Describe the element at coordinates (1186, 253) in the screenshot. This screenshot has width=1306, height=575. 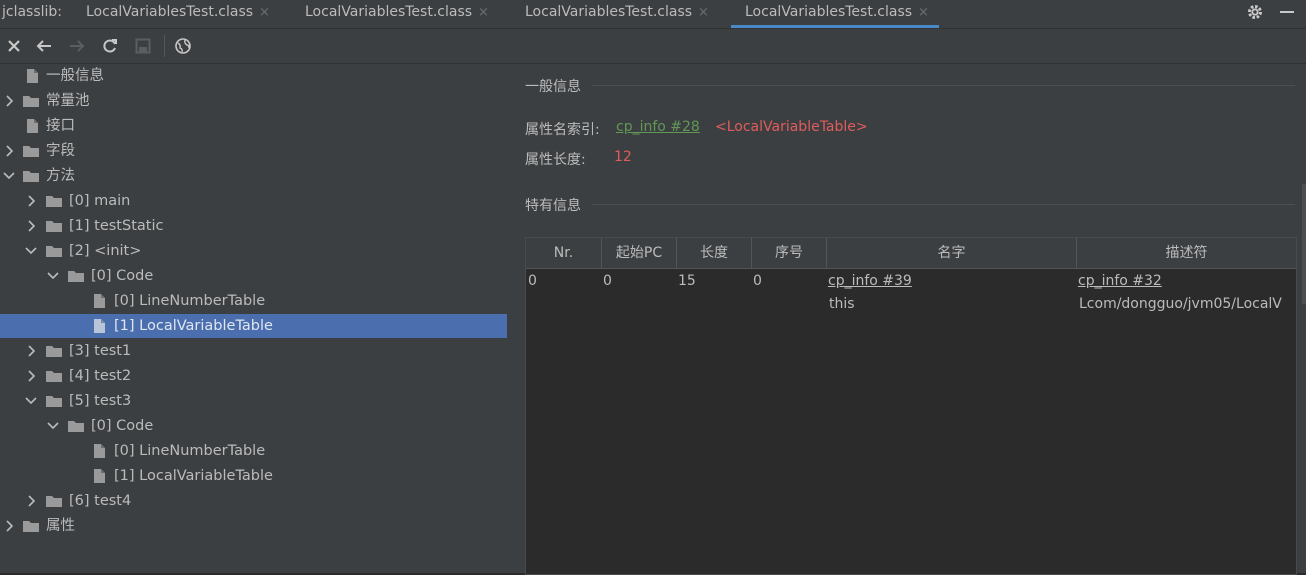
I see `column-header-descriptor: 描述符` at that location.